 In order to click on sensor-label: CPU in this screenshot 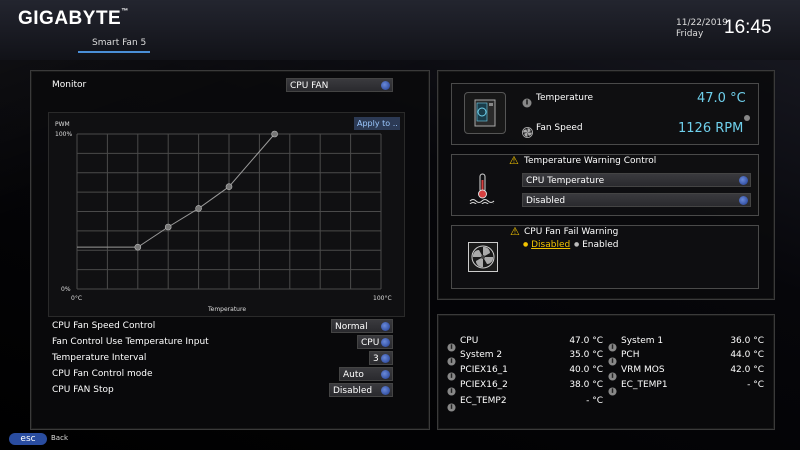, I will do `click(469, 341)`.